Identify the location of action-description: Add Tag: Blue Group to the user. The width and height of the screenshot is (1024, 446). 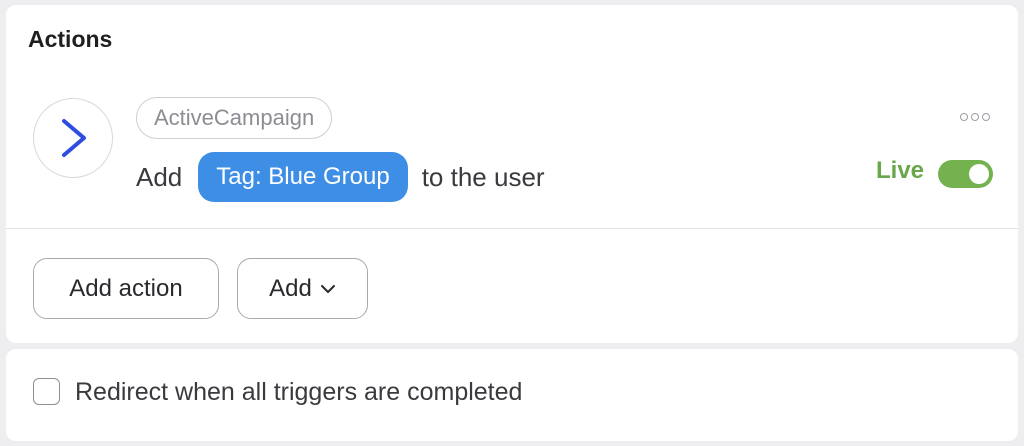
(340, 177).